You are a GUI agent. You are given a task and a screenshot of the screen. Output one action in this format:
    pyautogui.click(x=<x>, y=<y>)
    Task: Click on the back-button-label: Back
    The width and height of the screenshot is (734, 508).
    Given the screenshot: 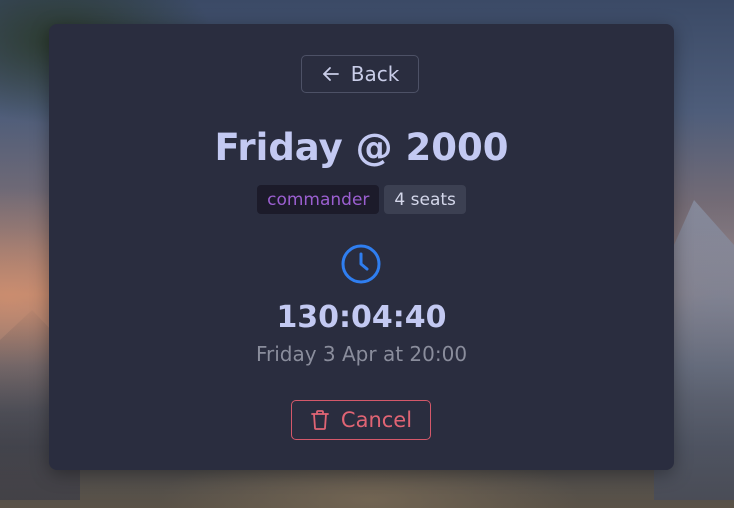 What is the action you would take?
    pyautogui.click(x=375, y=74)
    